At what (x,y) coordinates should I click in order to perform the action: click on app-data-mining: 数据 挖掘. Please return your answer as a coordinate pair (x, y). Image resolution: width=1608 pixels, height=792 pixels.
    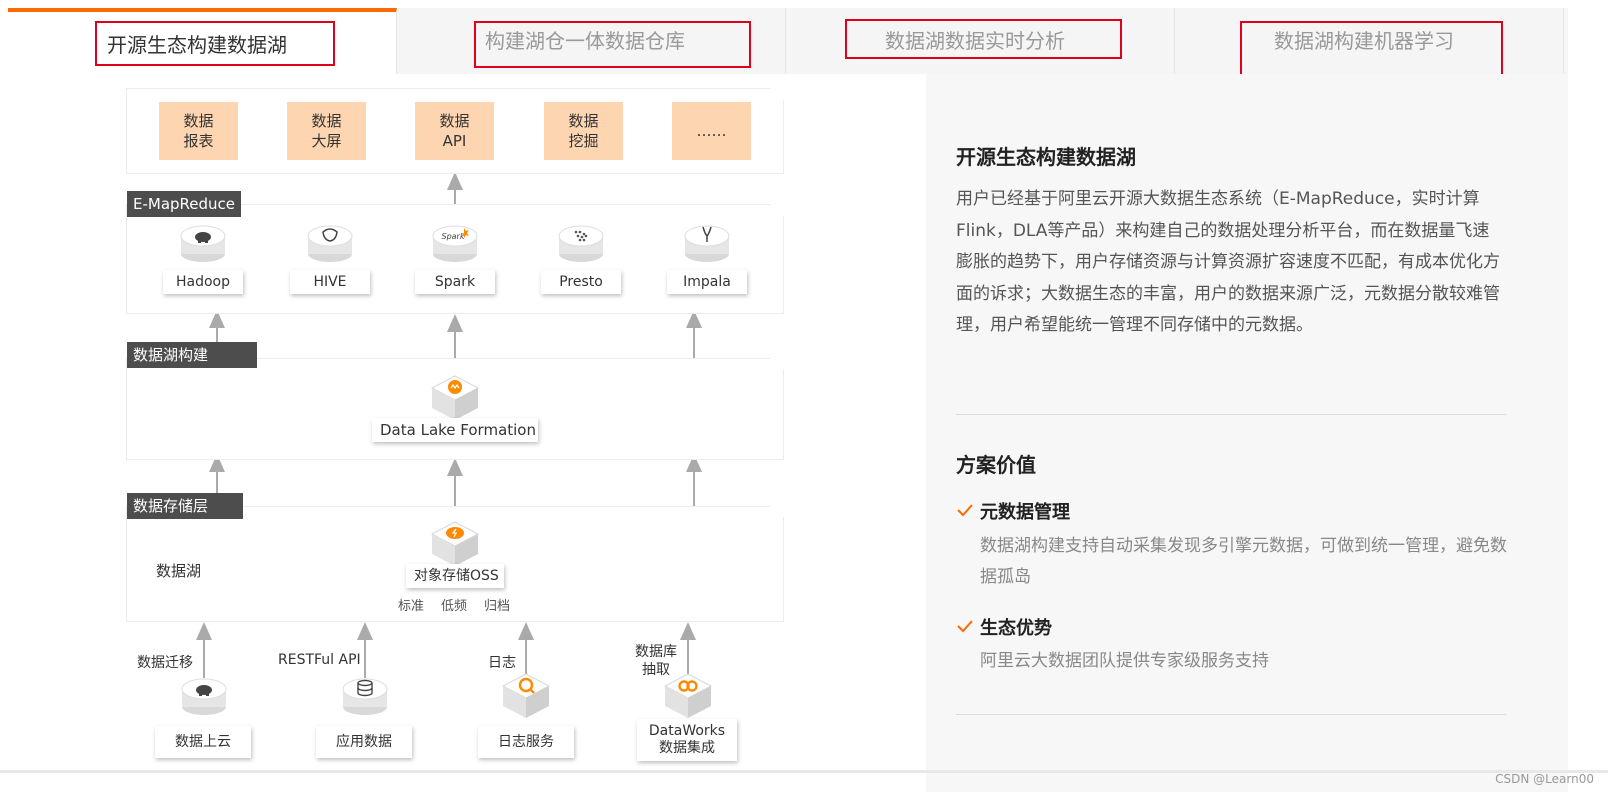
    Looking at the image, I should click on (583, 131).